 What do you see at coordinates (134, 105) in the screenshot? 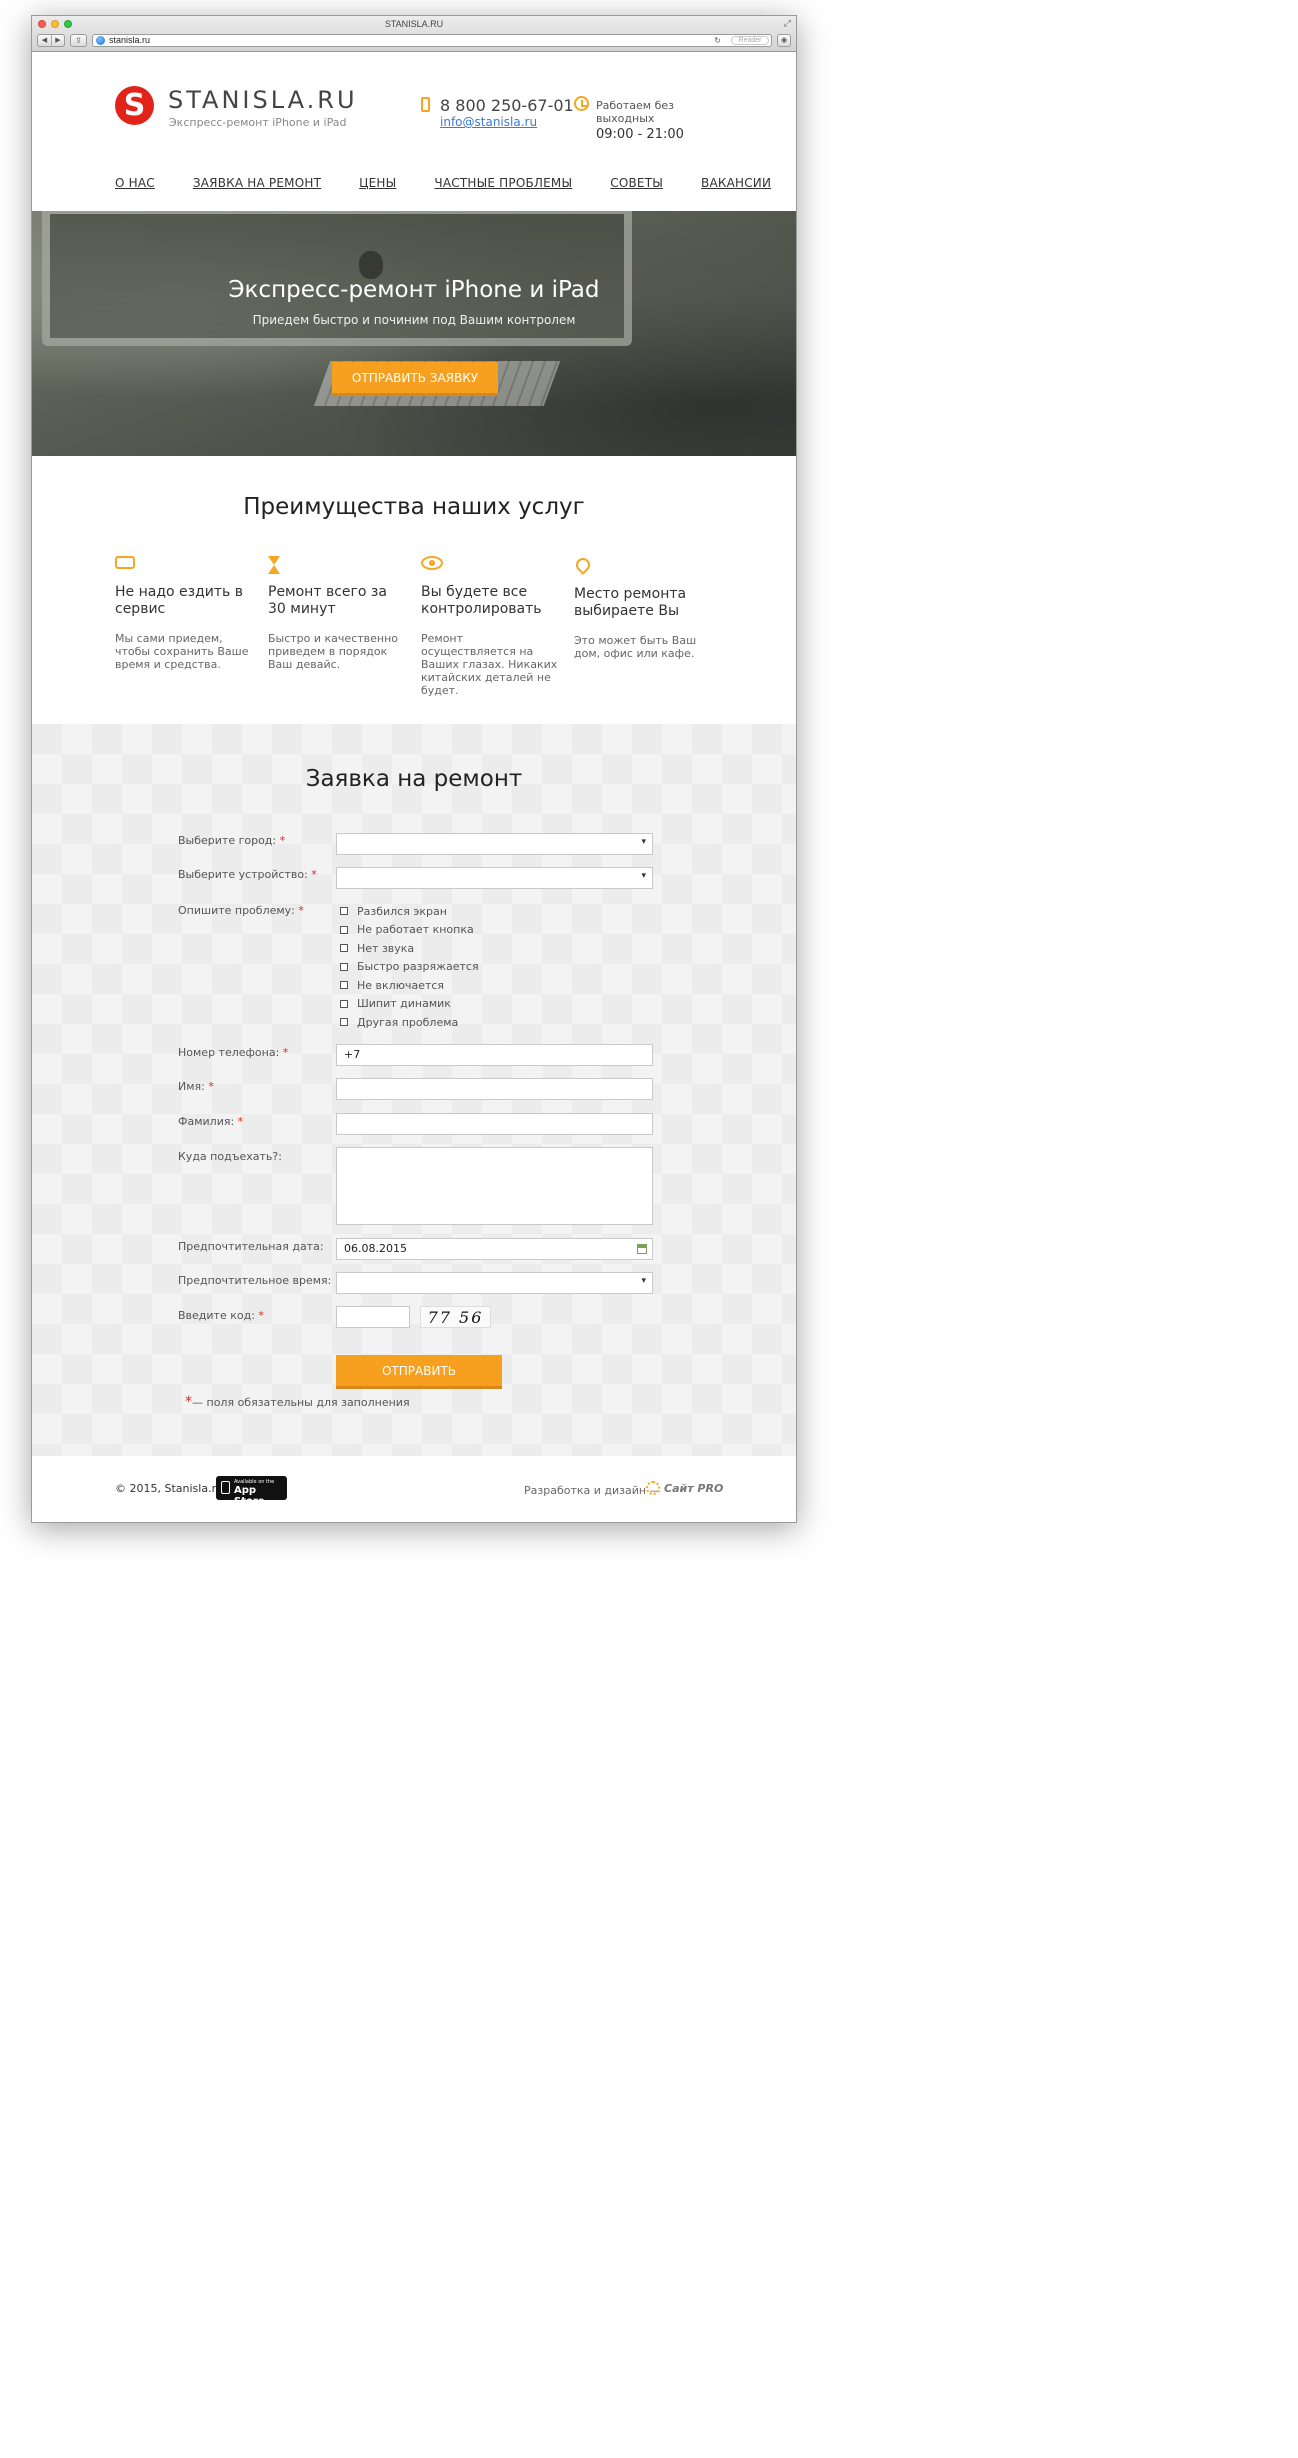
I see `logo-icon: S` at bounding box center [134, 105].